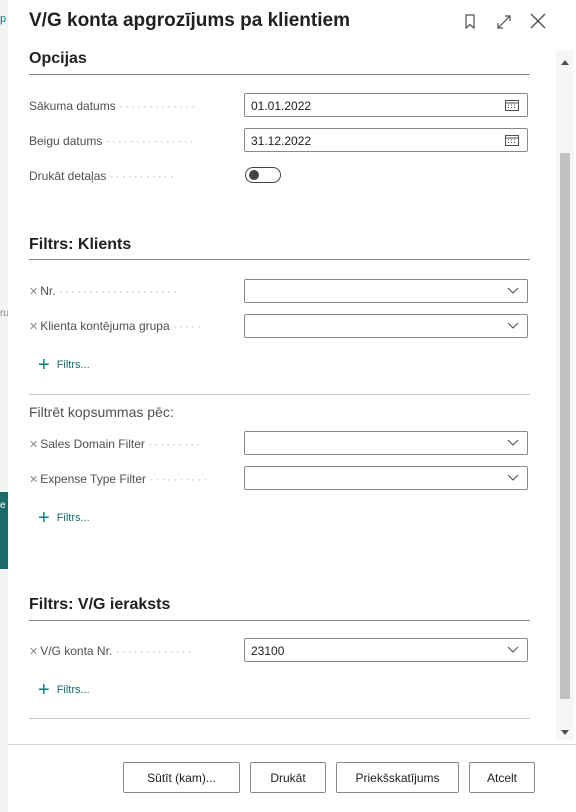 The width and height of the screenshot is (576, 812). I want to click on close-icon, so click(538, 21).